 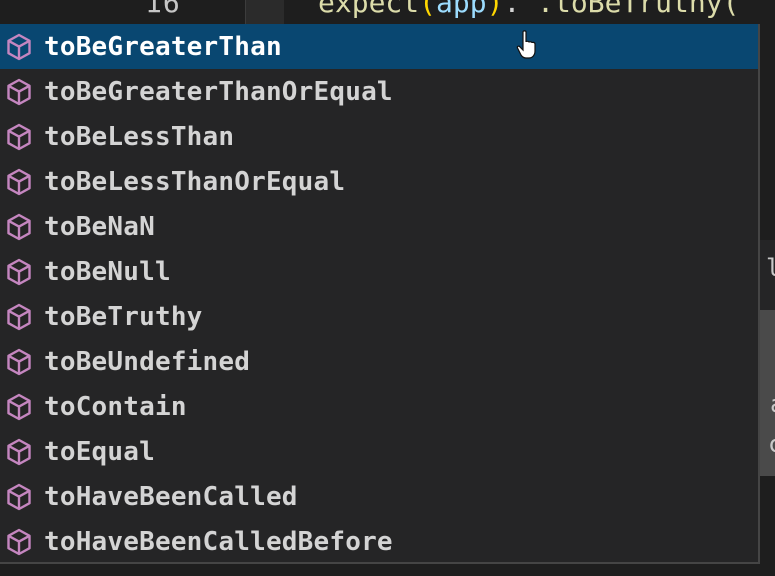 What do you see at coordinates (379, 316) in the screenshot?
I see `suggest-item: toBeTruthy` at bounding box center [379, 316].